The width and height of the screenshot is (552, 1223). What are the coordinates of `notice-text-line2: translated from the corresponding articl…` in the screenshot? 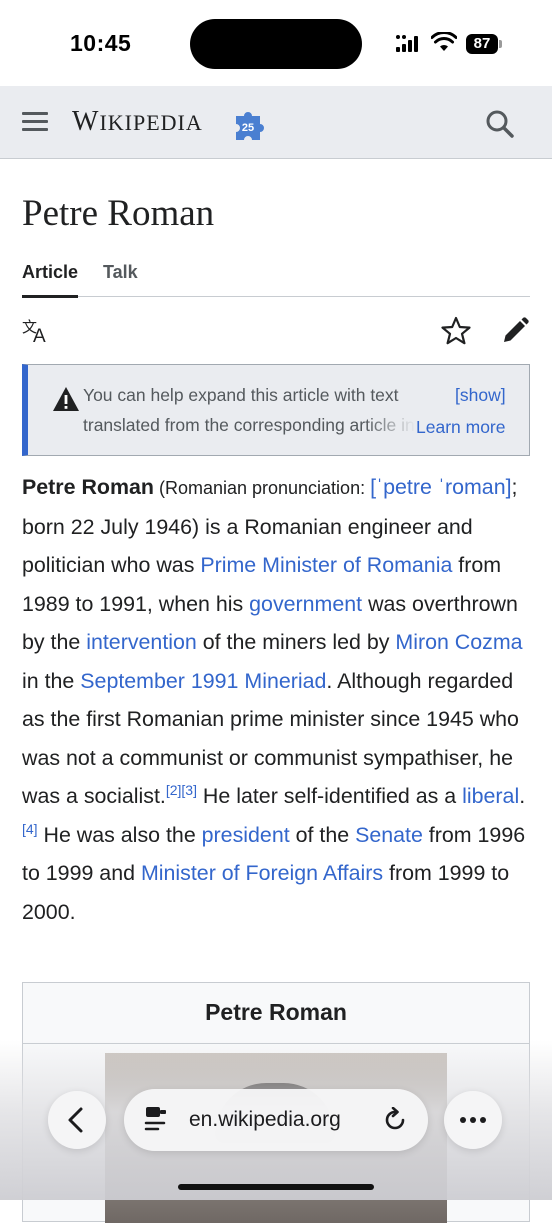 It's located at (249, 425).